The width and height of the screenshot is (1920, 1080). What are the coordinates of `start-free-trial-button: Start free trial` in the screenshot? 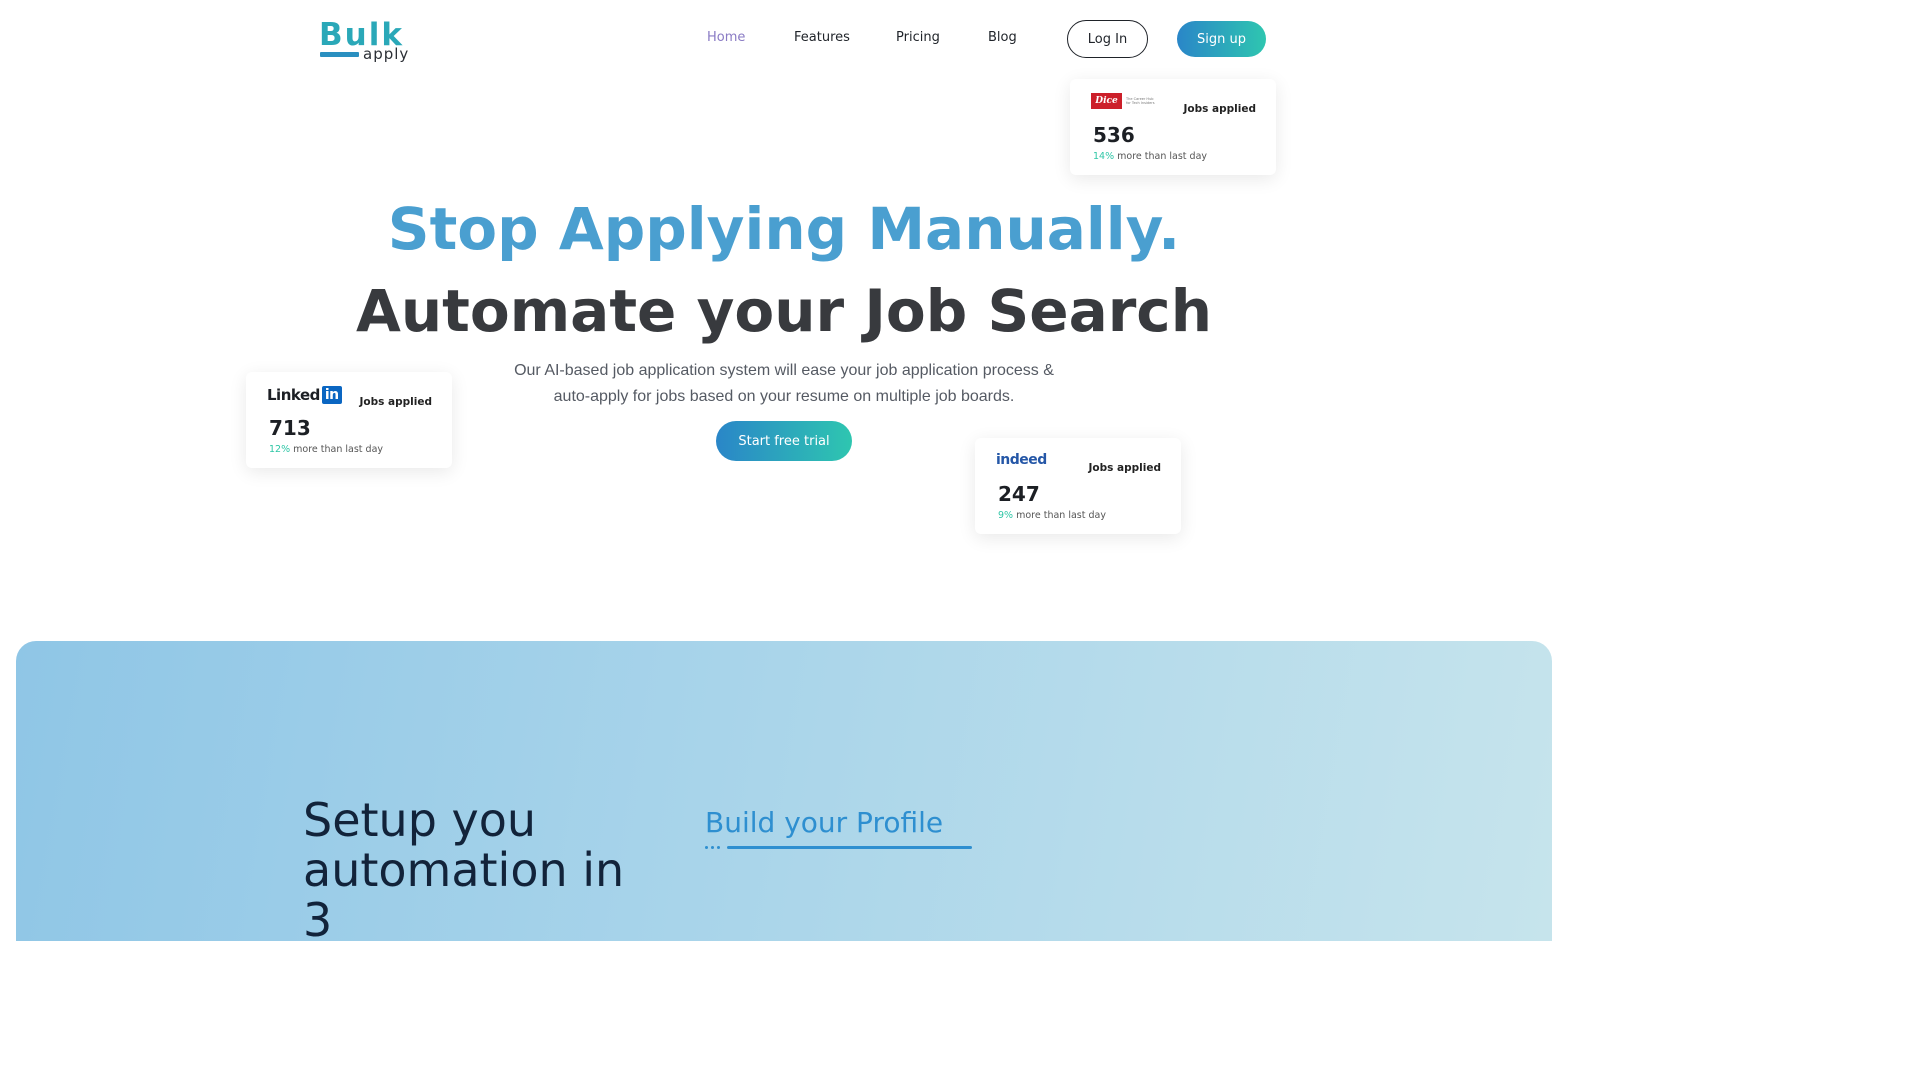 It's located at (784, 441).